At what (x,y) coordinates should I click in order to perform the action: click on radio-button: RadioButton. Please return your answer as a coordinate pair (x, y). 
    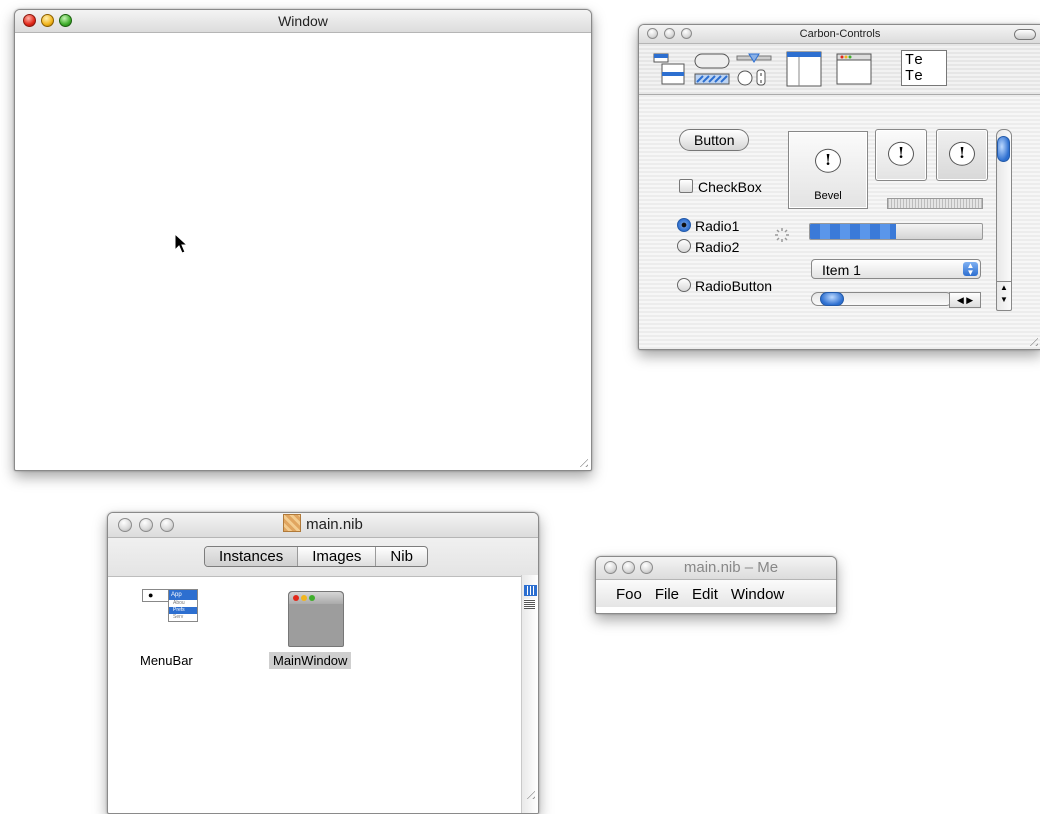
    Looking at the image, I should click on (724, 286).